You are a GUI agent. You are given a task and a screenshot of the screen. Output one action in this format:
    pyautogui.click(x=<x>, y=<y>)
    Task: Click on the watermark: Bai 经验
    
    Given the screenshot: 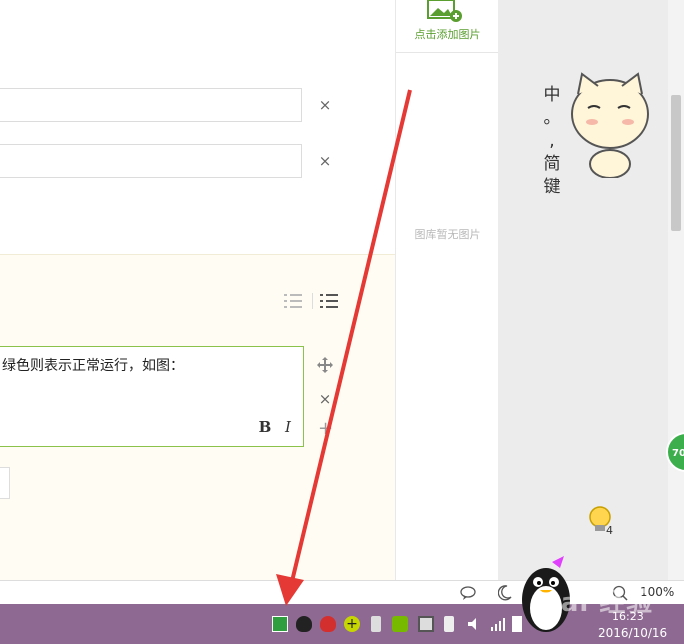 What is the action you would take?
    pyautogui.click(x=597, y=603)
    